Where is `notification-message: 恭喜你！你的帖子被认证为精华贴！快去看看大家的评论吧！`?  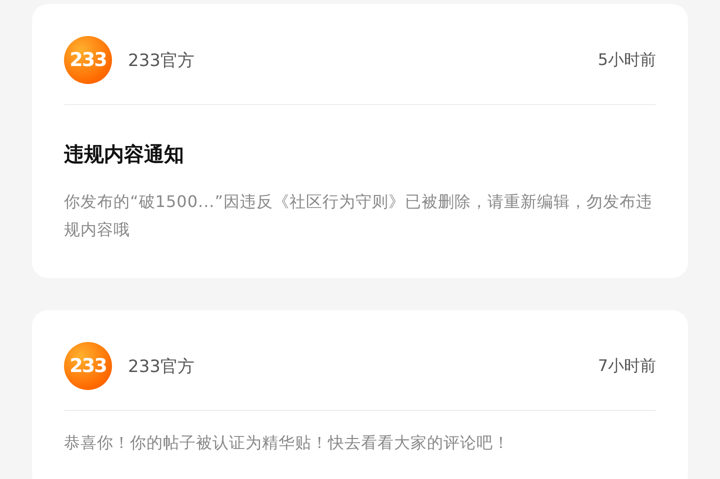
notification-message: 恭喜你！你的帖子被认证为精华贴！快去看看大家的评论吧！ is located at coordinates (287, 443).